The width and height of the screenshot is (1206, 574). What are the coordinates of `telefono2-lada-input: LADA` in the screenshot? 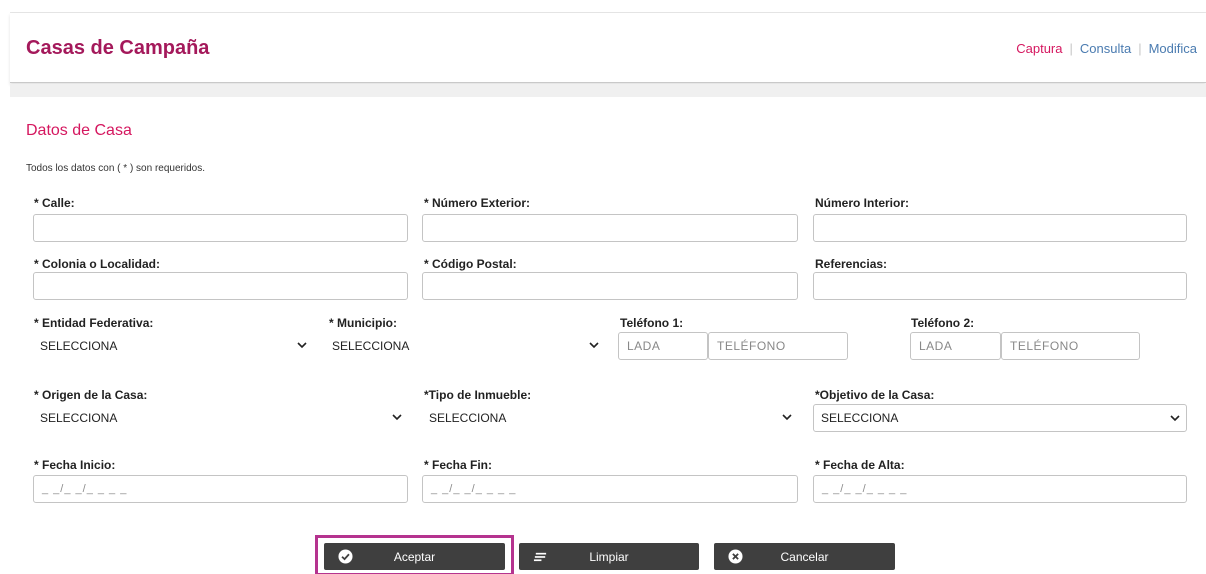 It's located at (955, 346).